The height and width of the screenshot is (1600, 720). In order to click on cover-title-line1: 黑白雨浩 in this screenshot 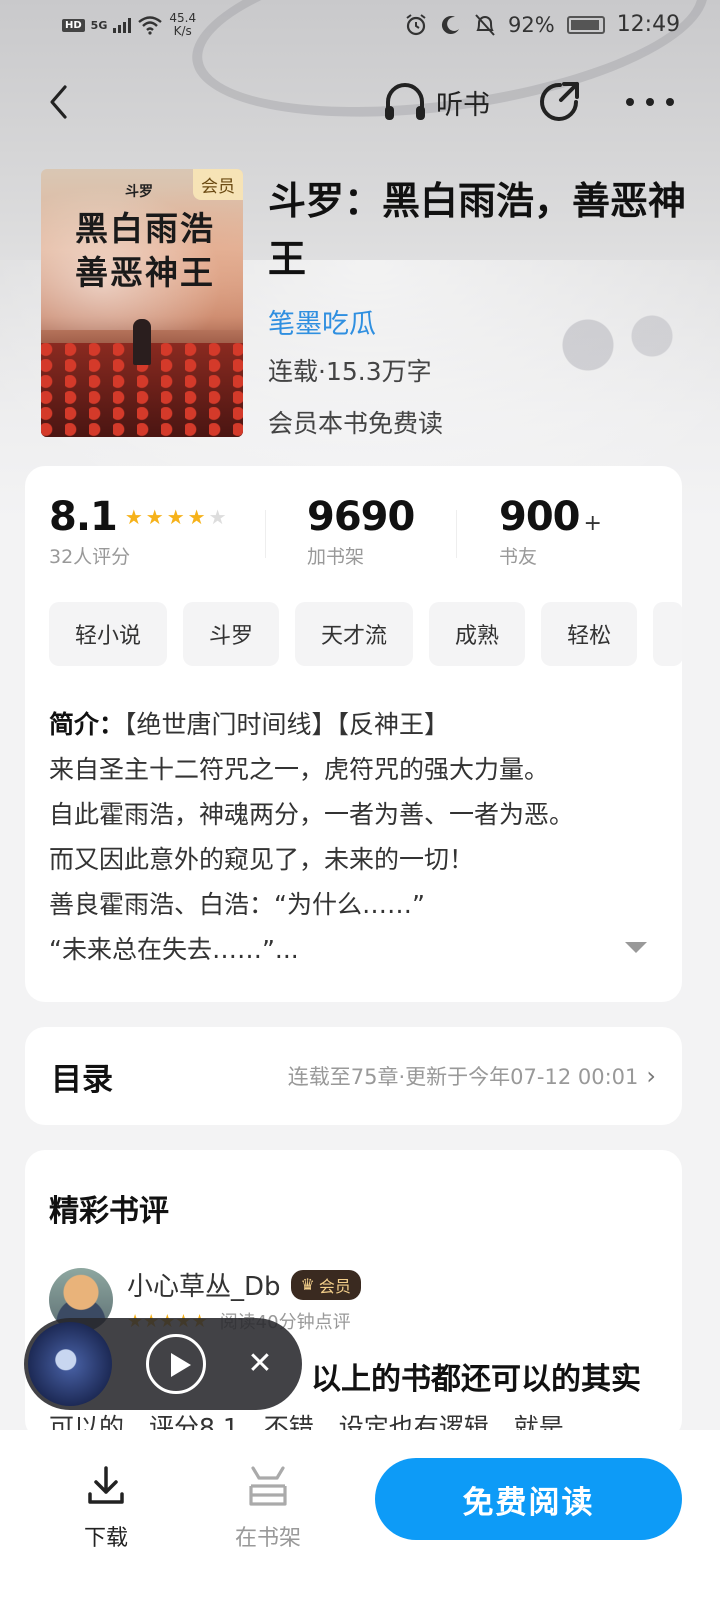, I will do `click(145, 228)`.